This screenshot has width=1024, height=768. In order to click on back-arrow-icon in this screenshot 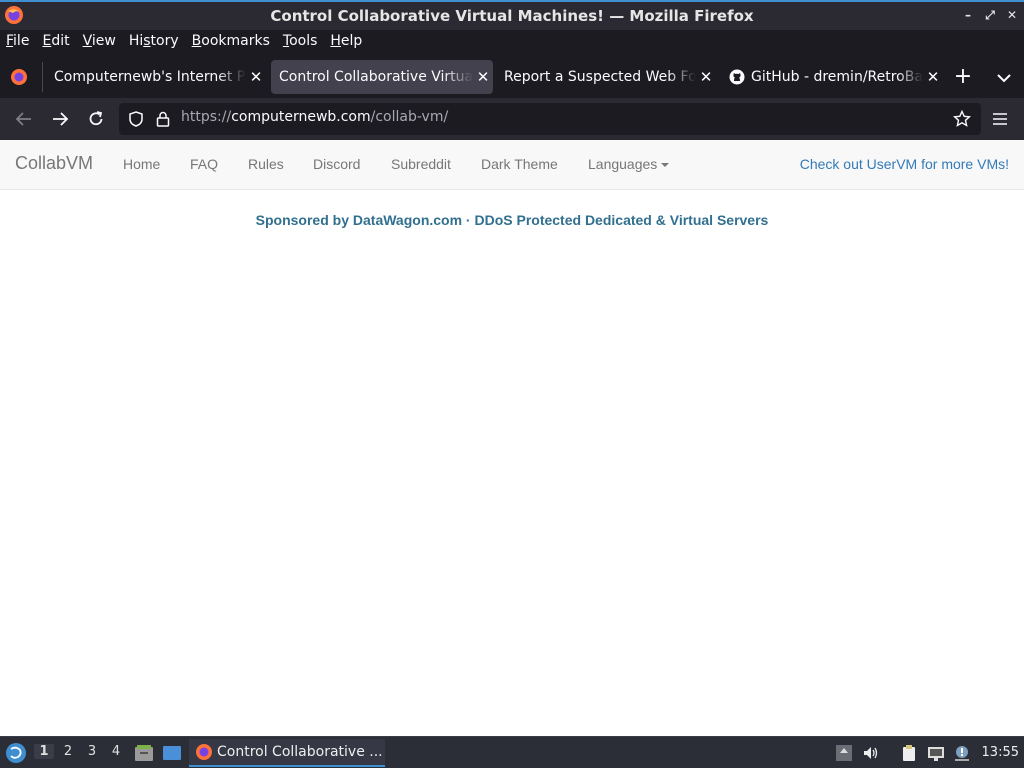, I will do `click(24, 119)`.